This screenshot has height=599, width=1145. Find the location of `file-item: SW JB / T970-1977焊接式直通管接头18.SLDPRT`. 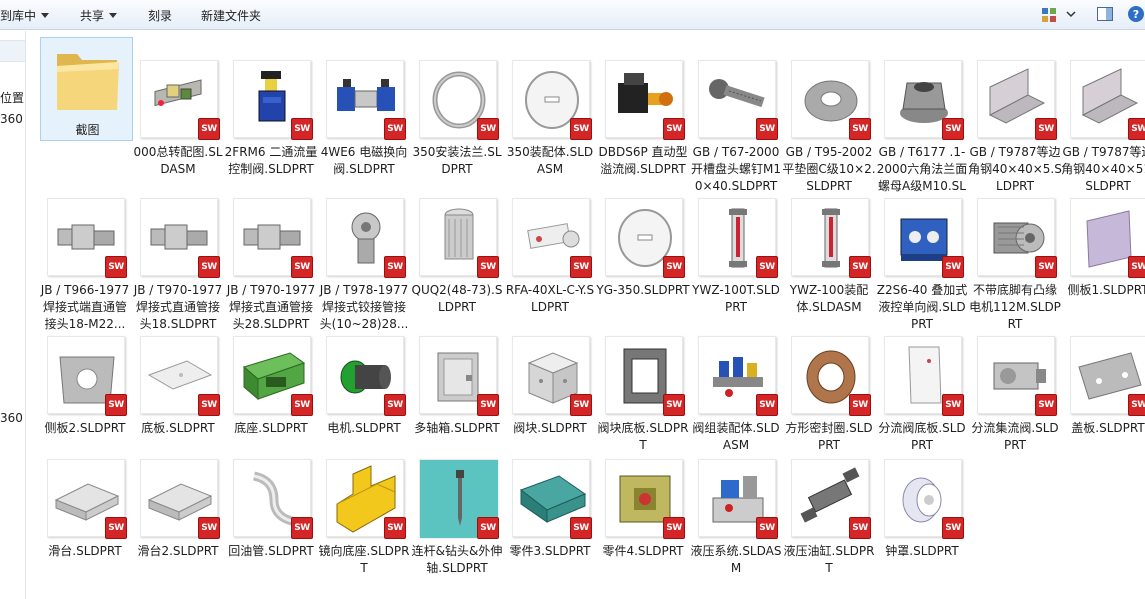

file-item: SW JB / T970-1977焊接式直通管接头18.SLDPRT is located at coordinates (178, 263).